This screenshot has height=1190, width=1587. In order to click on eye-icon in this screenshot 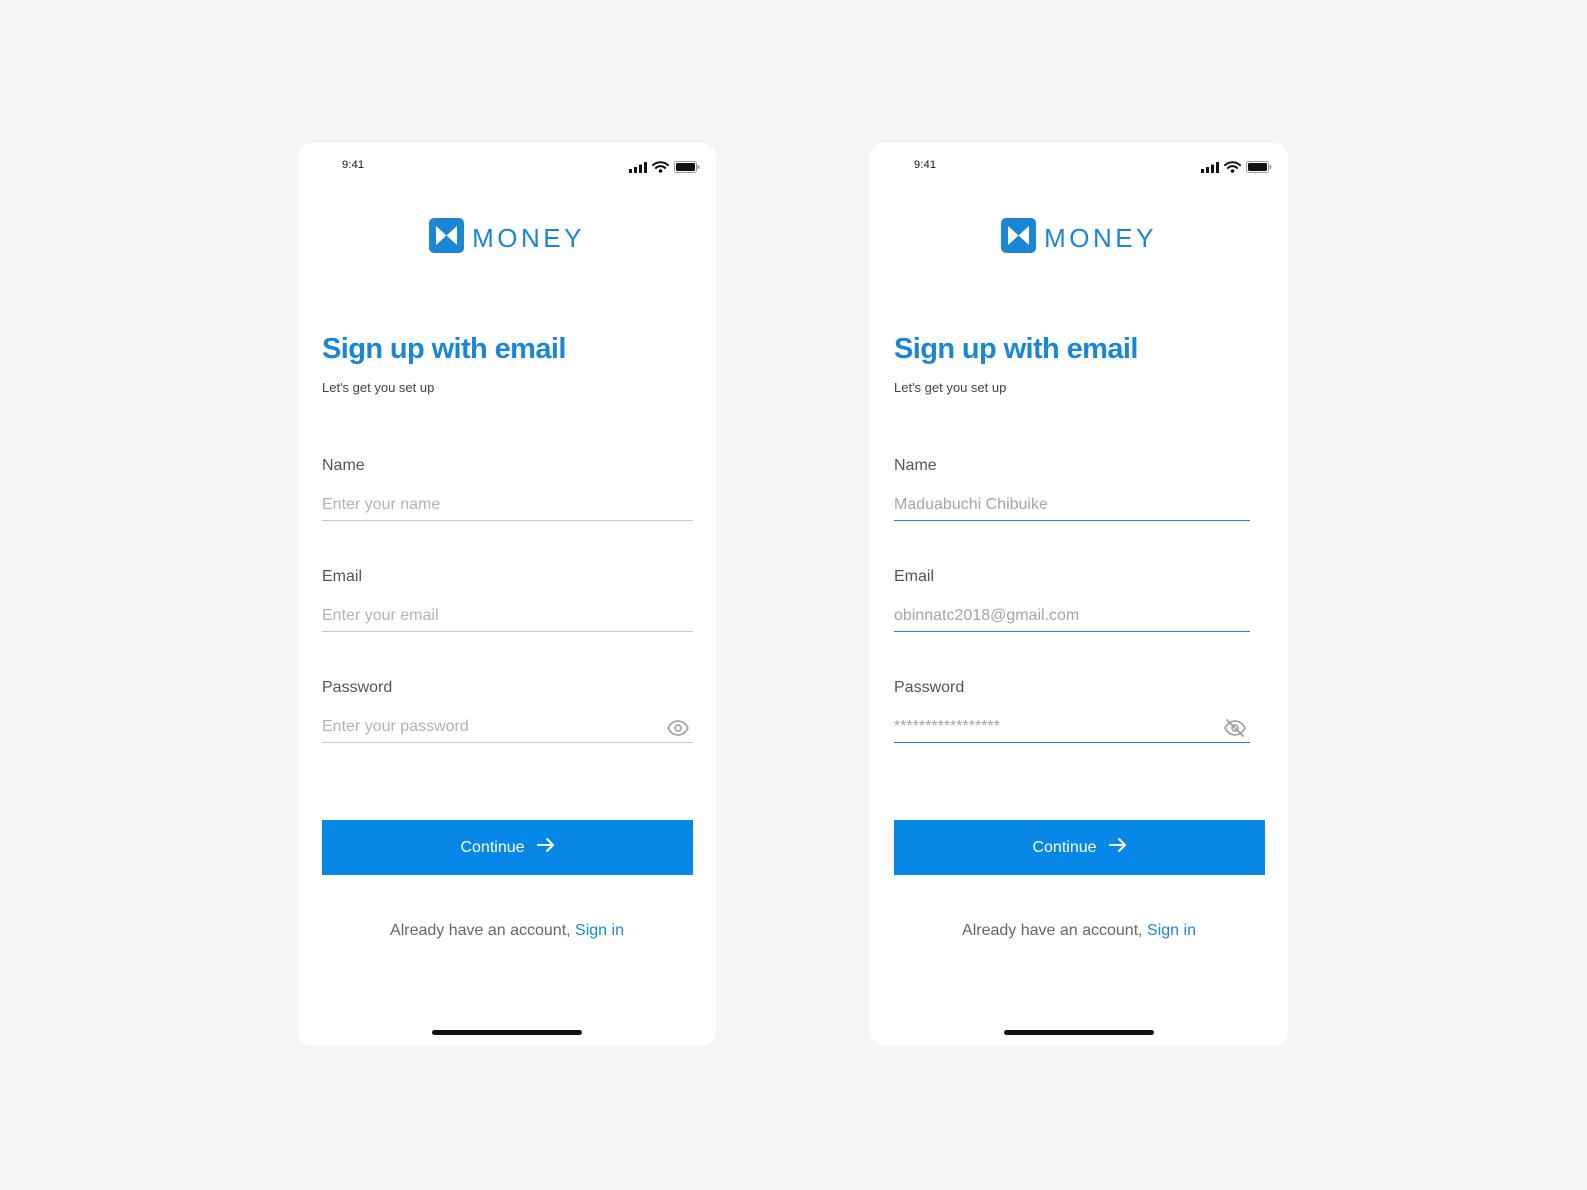, I will do `click(678, 728)`.